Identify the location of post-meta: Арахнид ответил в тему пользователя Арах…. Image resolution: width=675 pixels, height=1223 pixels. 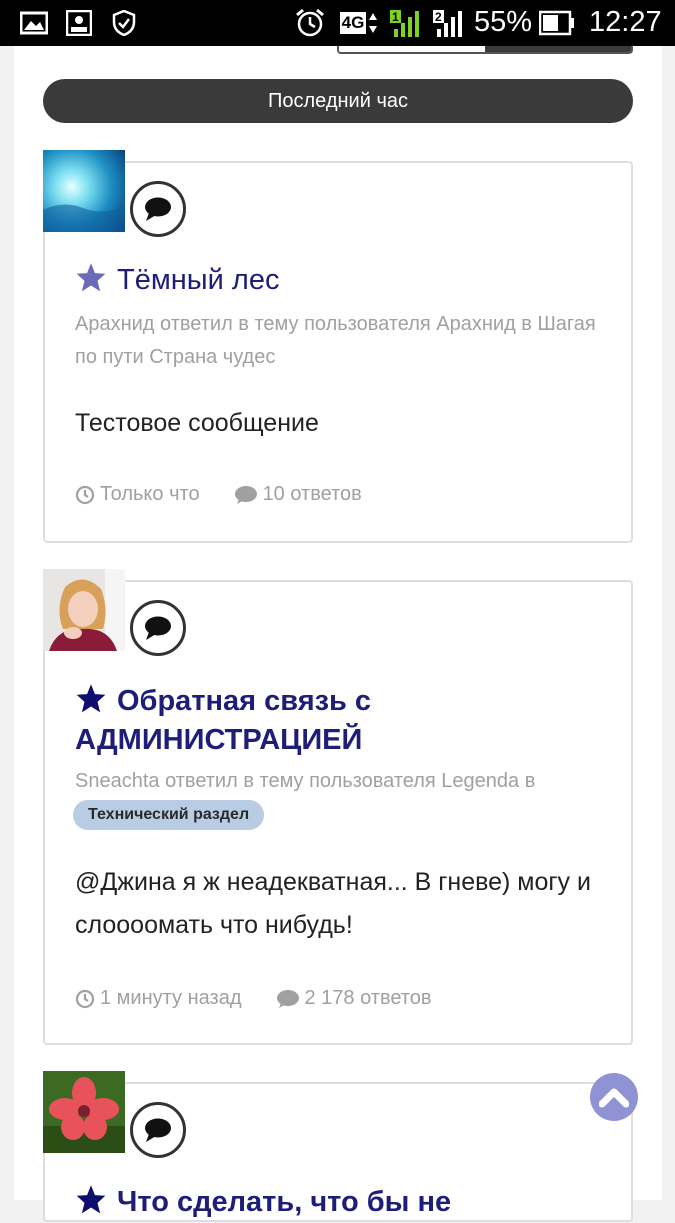
(335, 340).